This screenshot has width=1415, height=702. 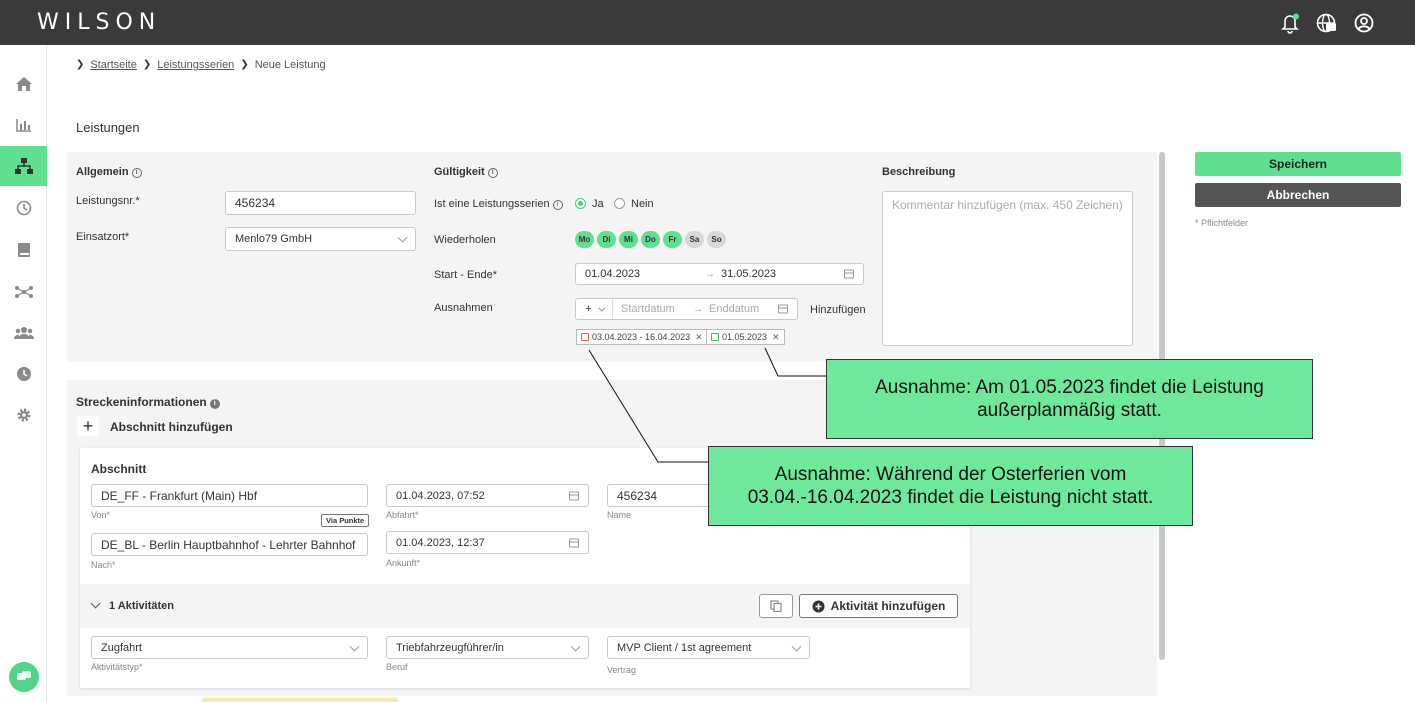 What do you see at coordinates (465, 275) in the screenshot?
I see `start-ende-label: Start - Ende*` at bounding box center [465, 275].